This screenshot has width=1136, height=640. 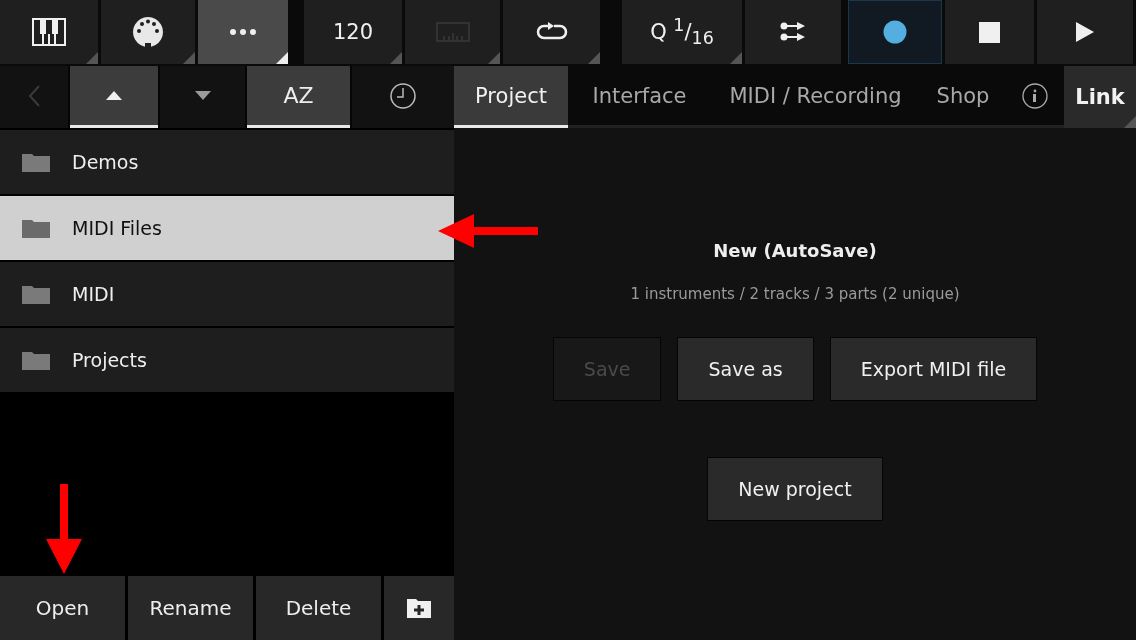 I want to click on recent-sort-button, so click(x=403, y=97).